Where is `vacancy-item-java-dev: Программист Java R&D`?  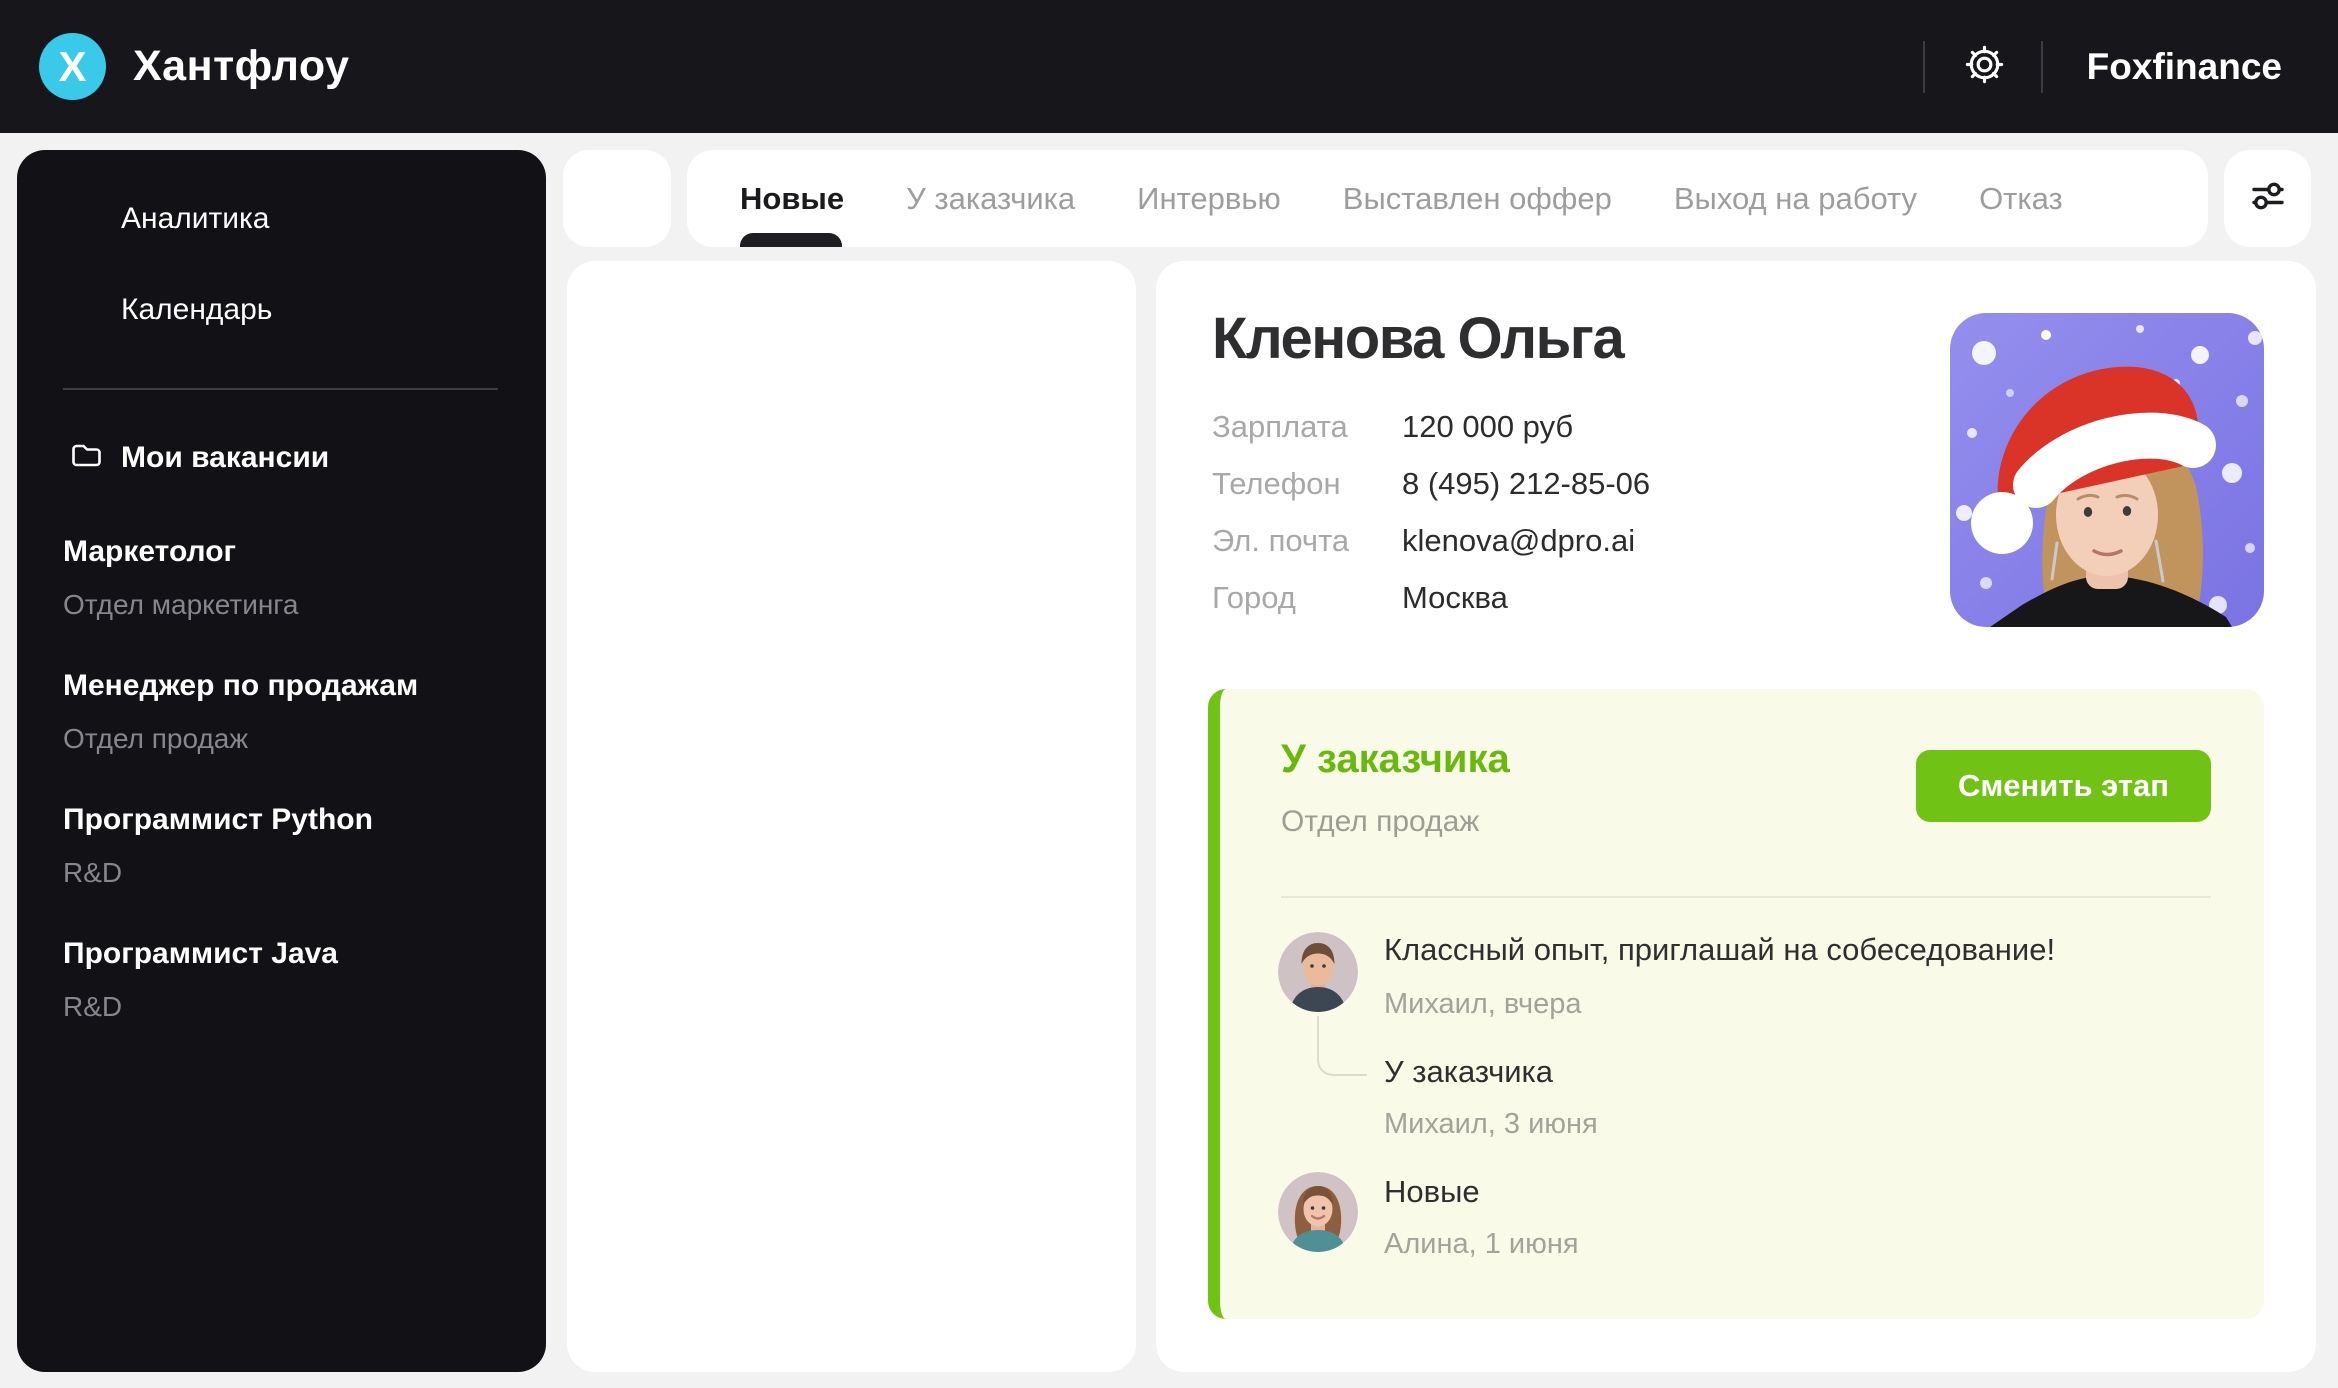 vacancy-item-java-dev: Программист Java R&D is located at coordinates (240, 980).